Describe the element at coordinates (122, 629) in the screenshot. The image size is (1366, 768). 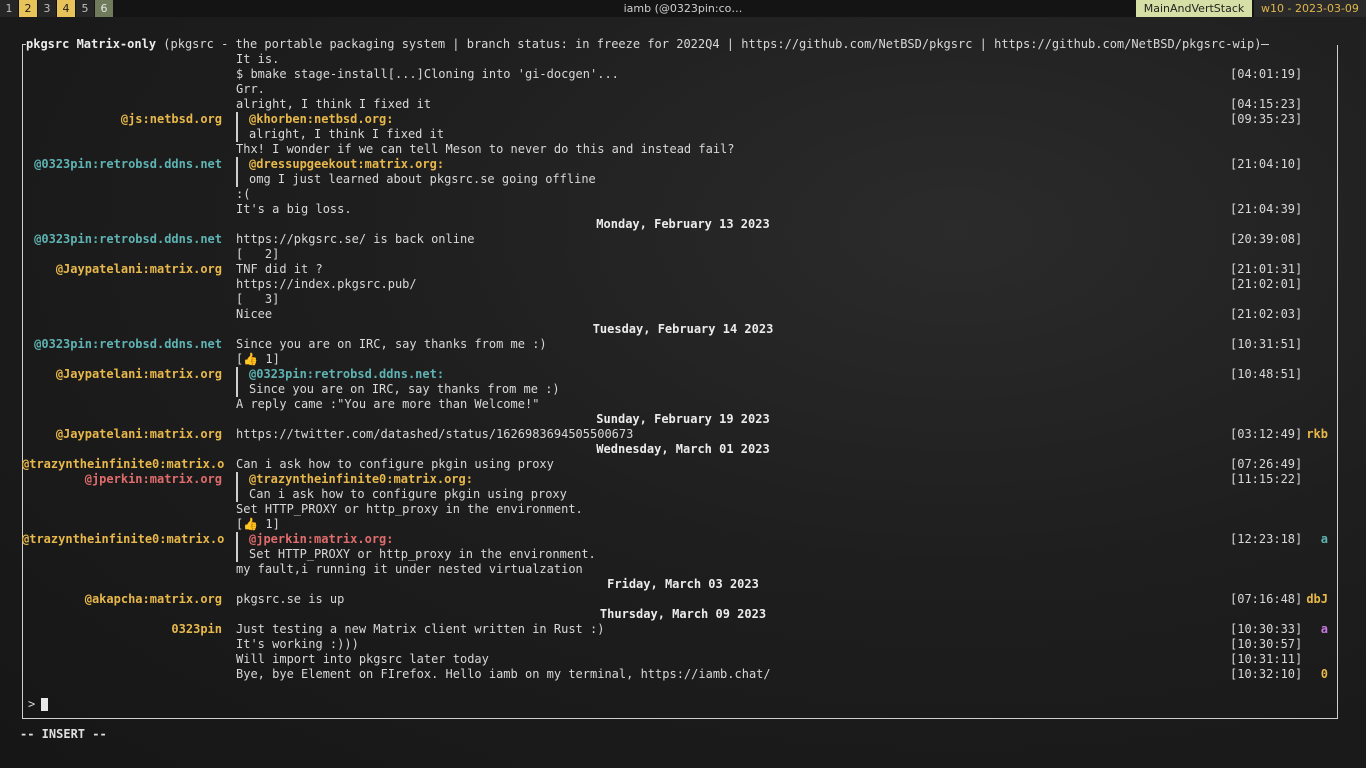
I see `message-sender: 0323pin` at that location.